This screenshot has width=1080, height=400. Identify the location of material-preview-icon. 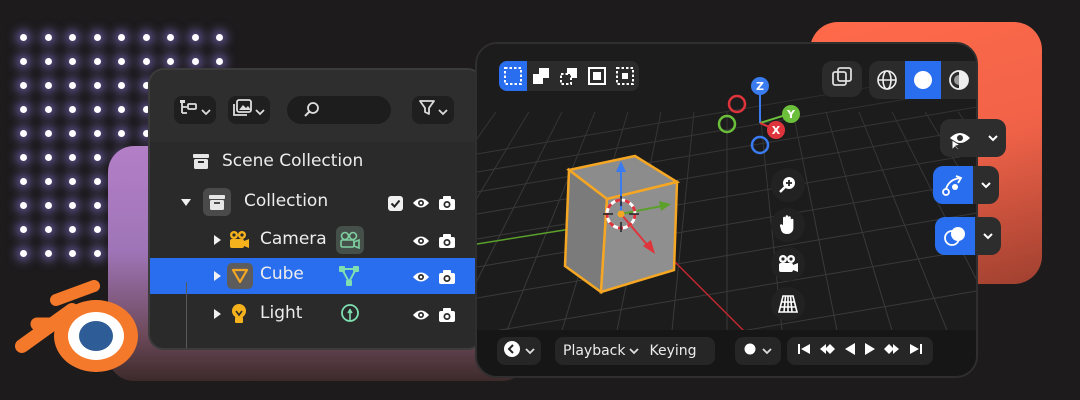
(958, 80).